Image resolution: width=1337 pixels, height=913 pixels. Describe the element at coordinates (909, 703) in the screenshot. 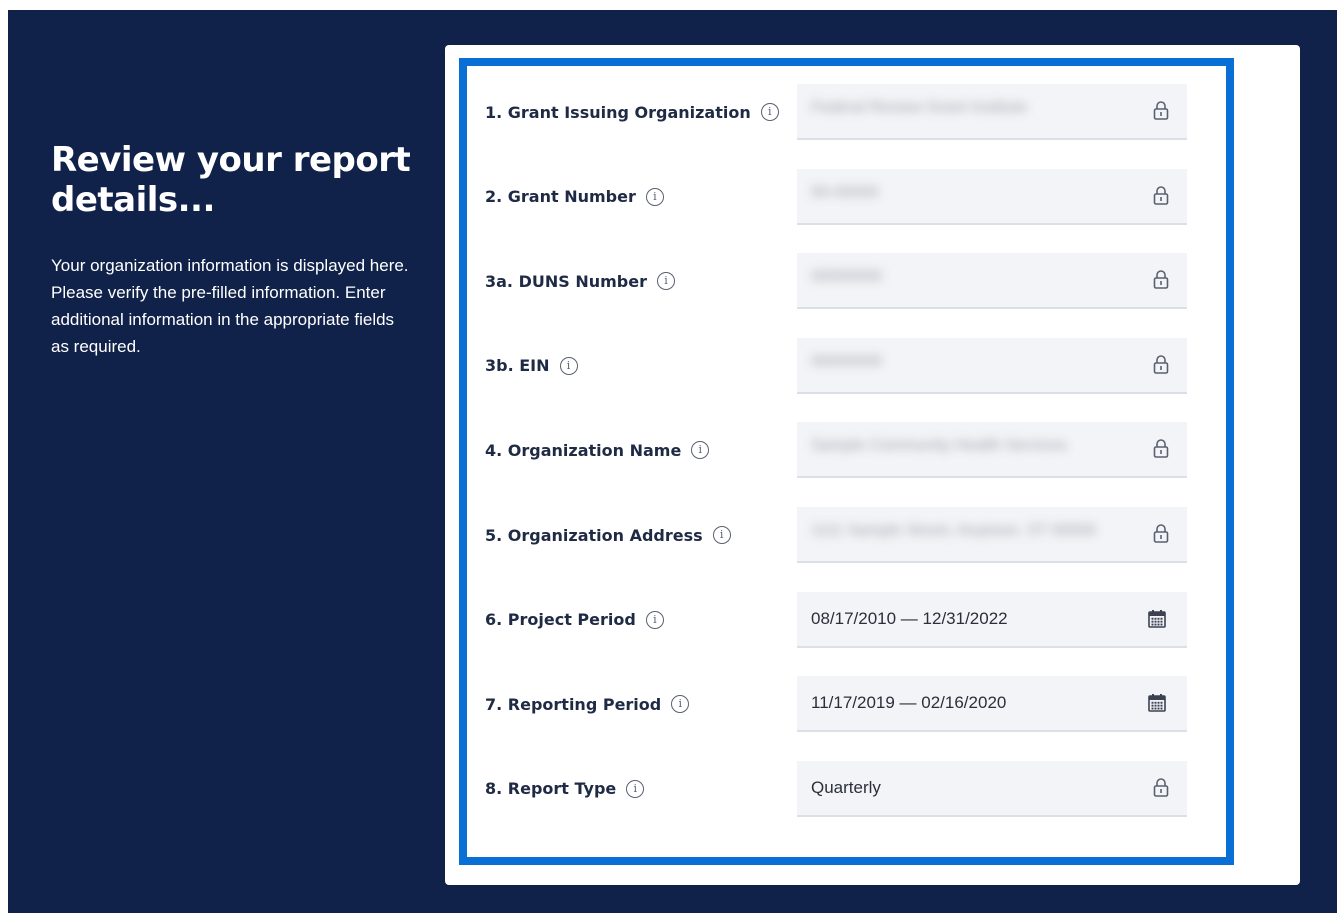

I see `reporting-period-value: 11/17/2019 — 02/16/2020` at that location.